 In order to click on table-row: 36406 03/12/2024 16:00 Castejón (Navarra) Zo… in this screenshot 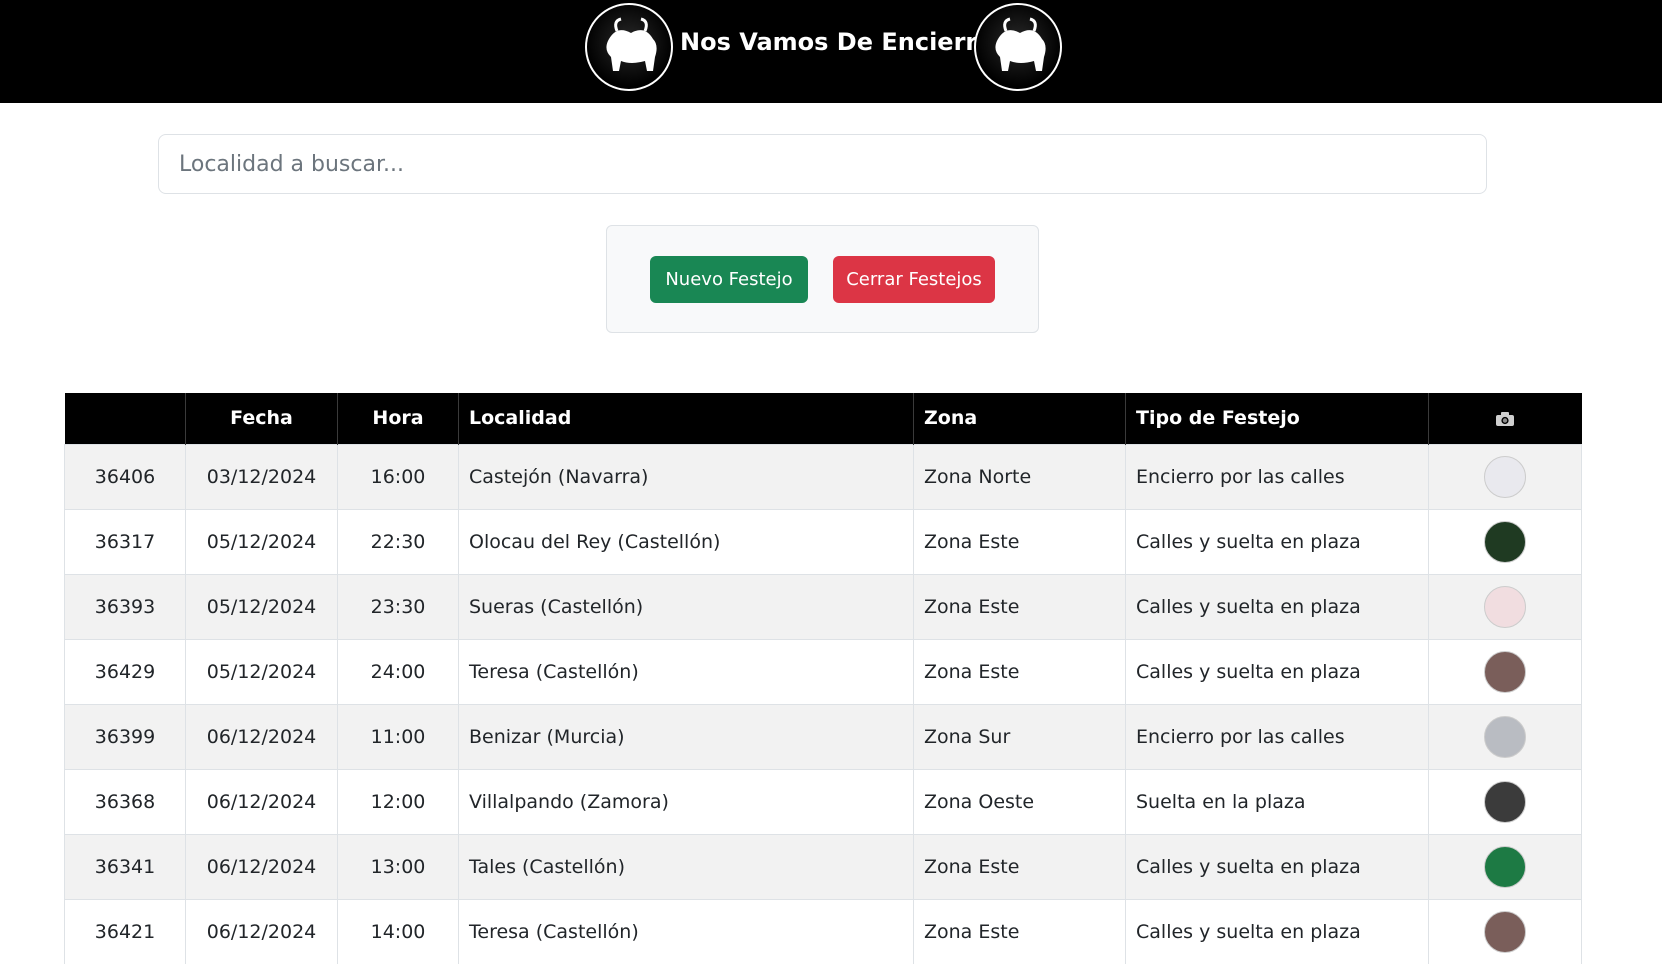, I will do `click(823, 476)`.